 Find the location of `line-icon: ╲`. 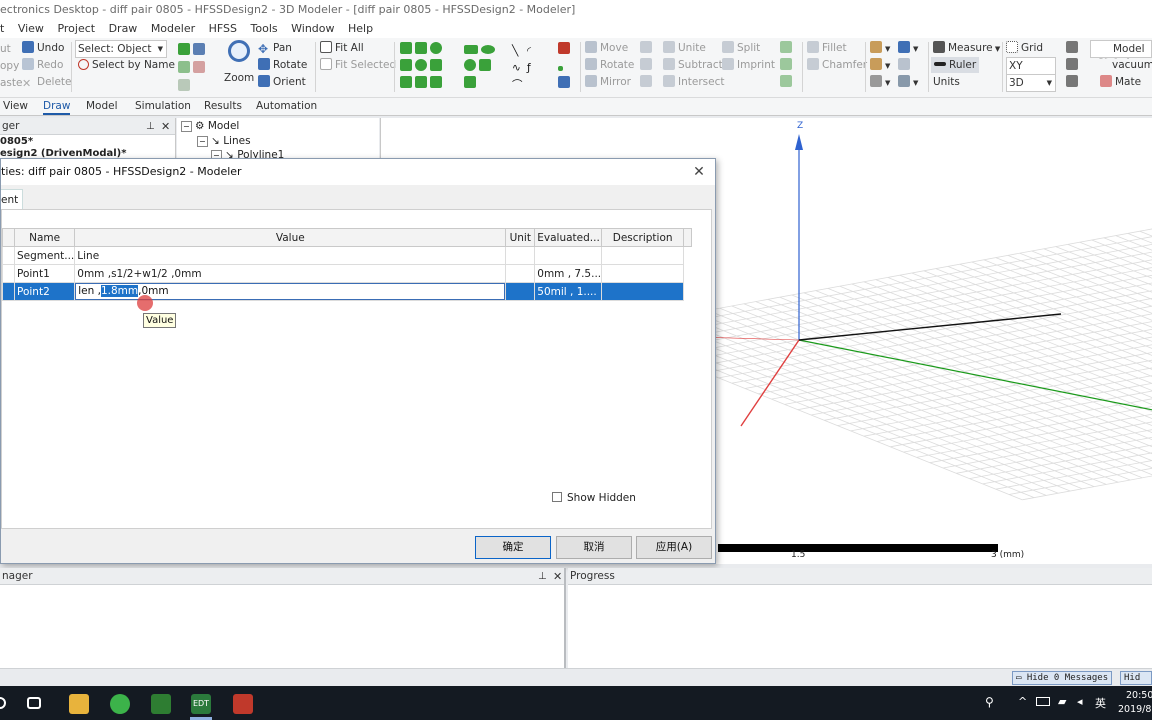

line-icon: ╲ is located at coordinates (518, 51).